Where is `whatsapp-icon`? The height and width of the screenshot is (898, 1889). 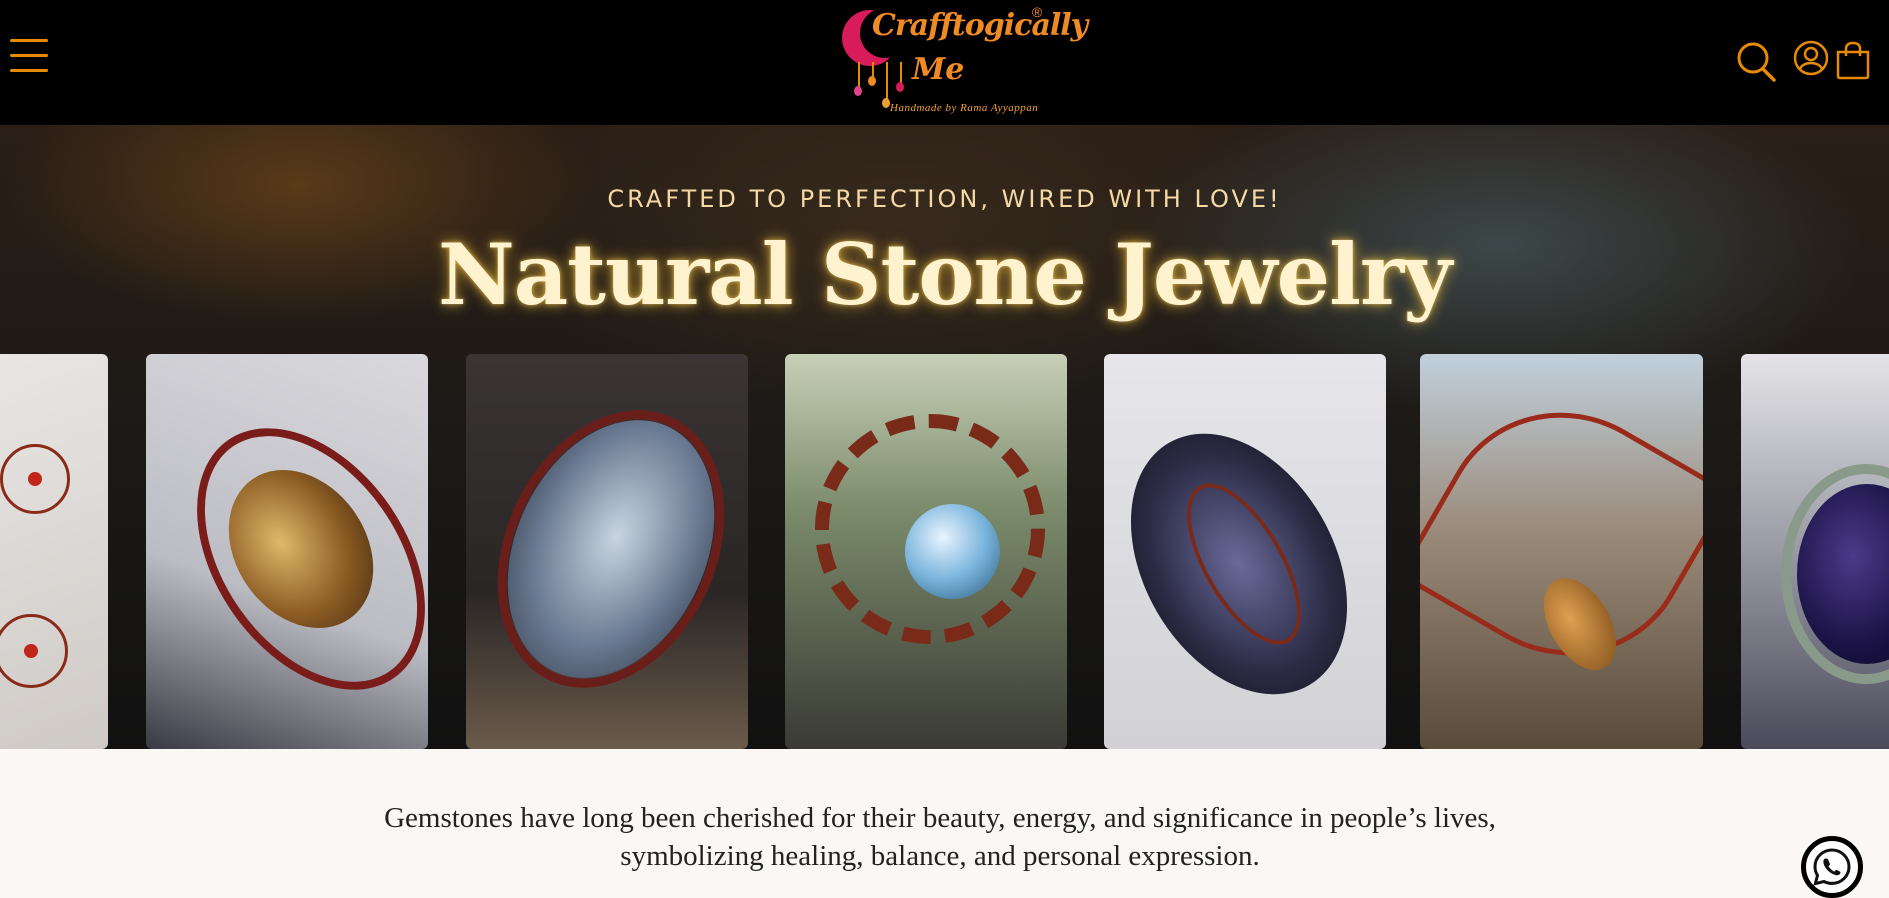
whatsapp-icon is located at coordinates (1832, 867).